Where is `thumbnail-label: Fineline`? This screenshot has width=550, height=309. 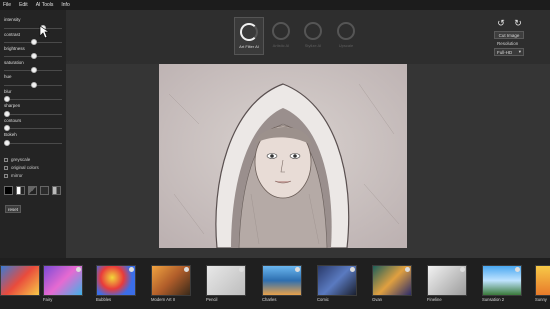 thumbnail-label: Fineline is located at coordinates (434, 299).